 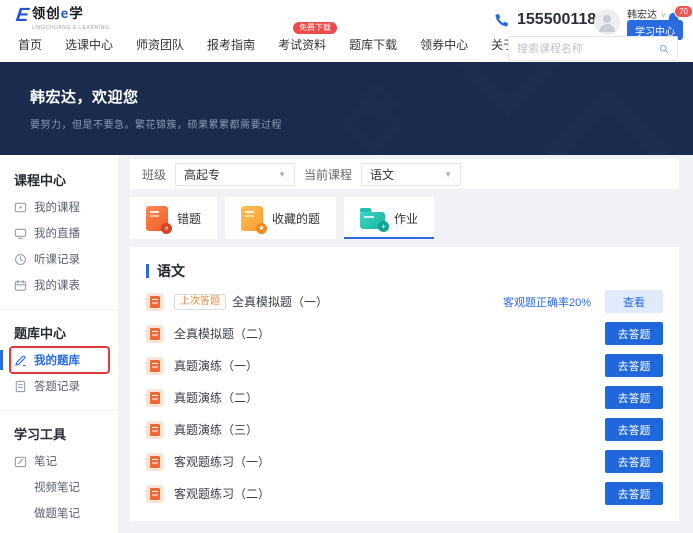 I want to click on avatar, so click(x=607, y=22).